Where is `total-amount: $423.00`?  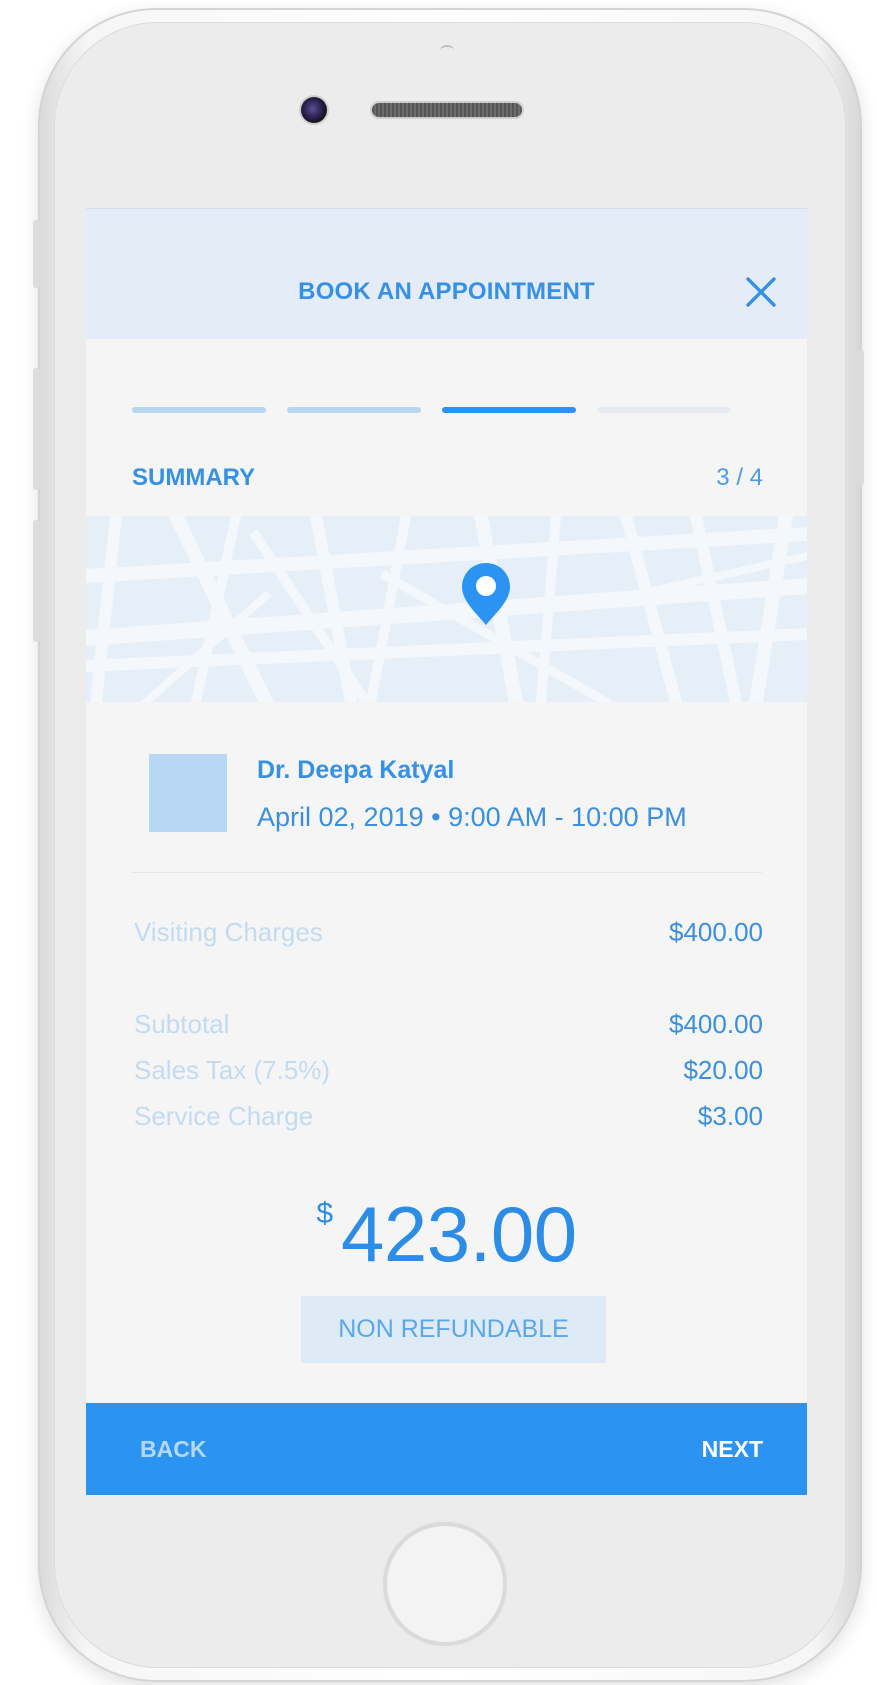
total-amount: $423.00 is located at coordinates (446, 1234).